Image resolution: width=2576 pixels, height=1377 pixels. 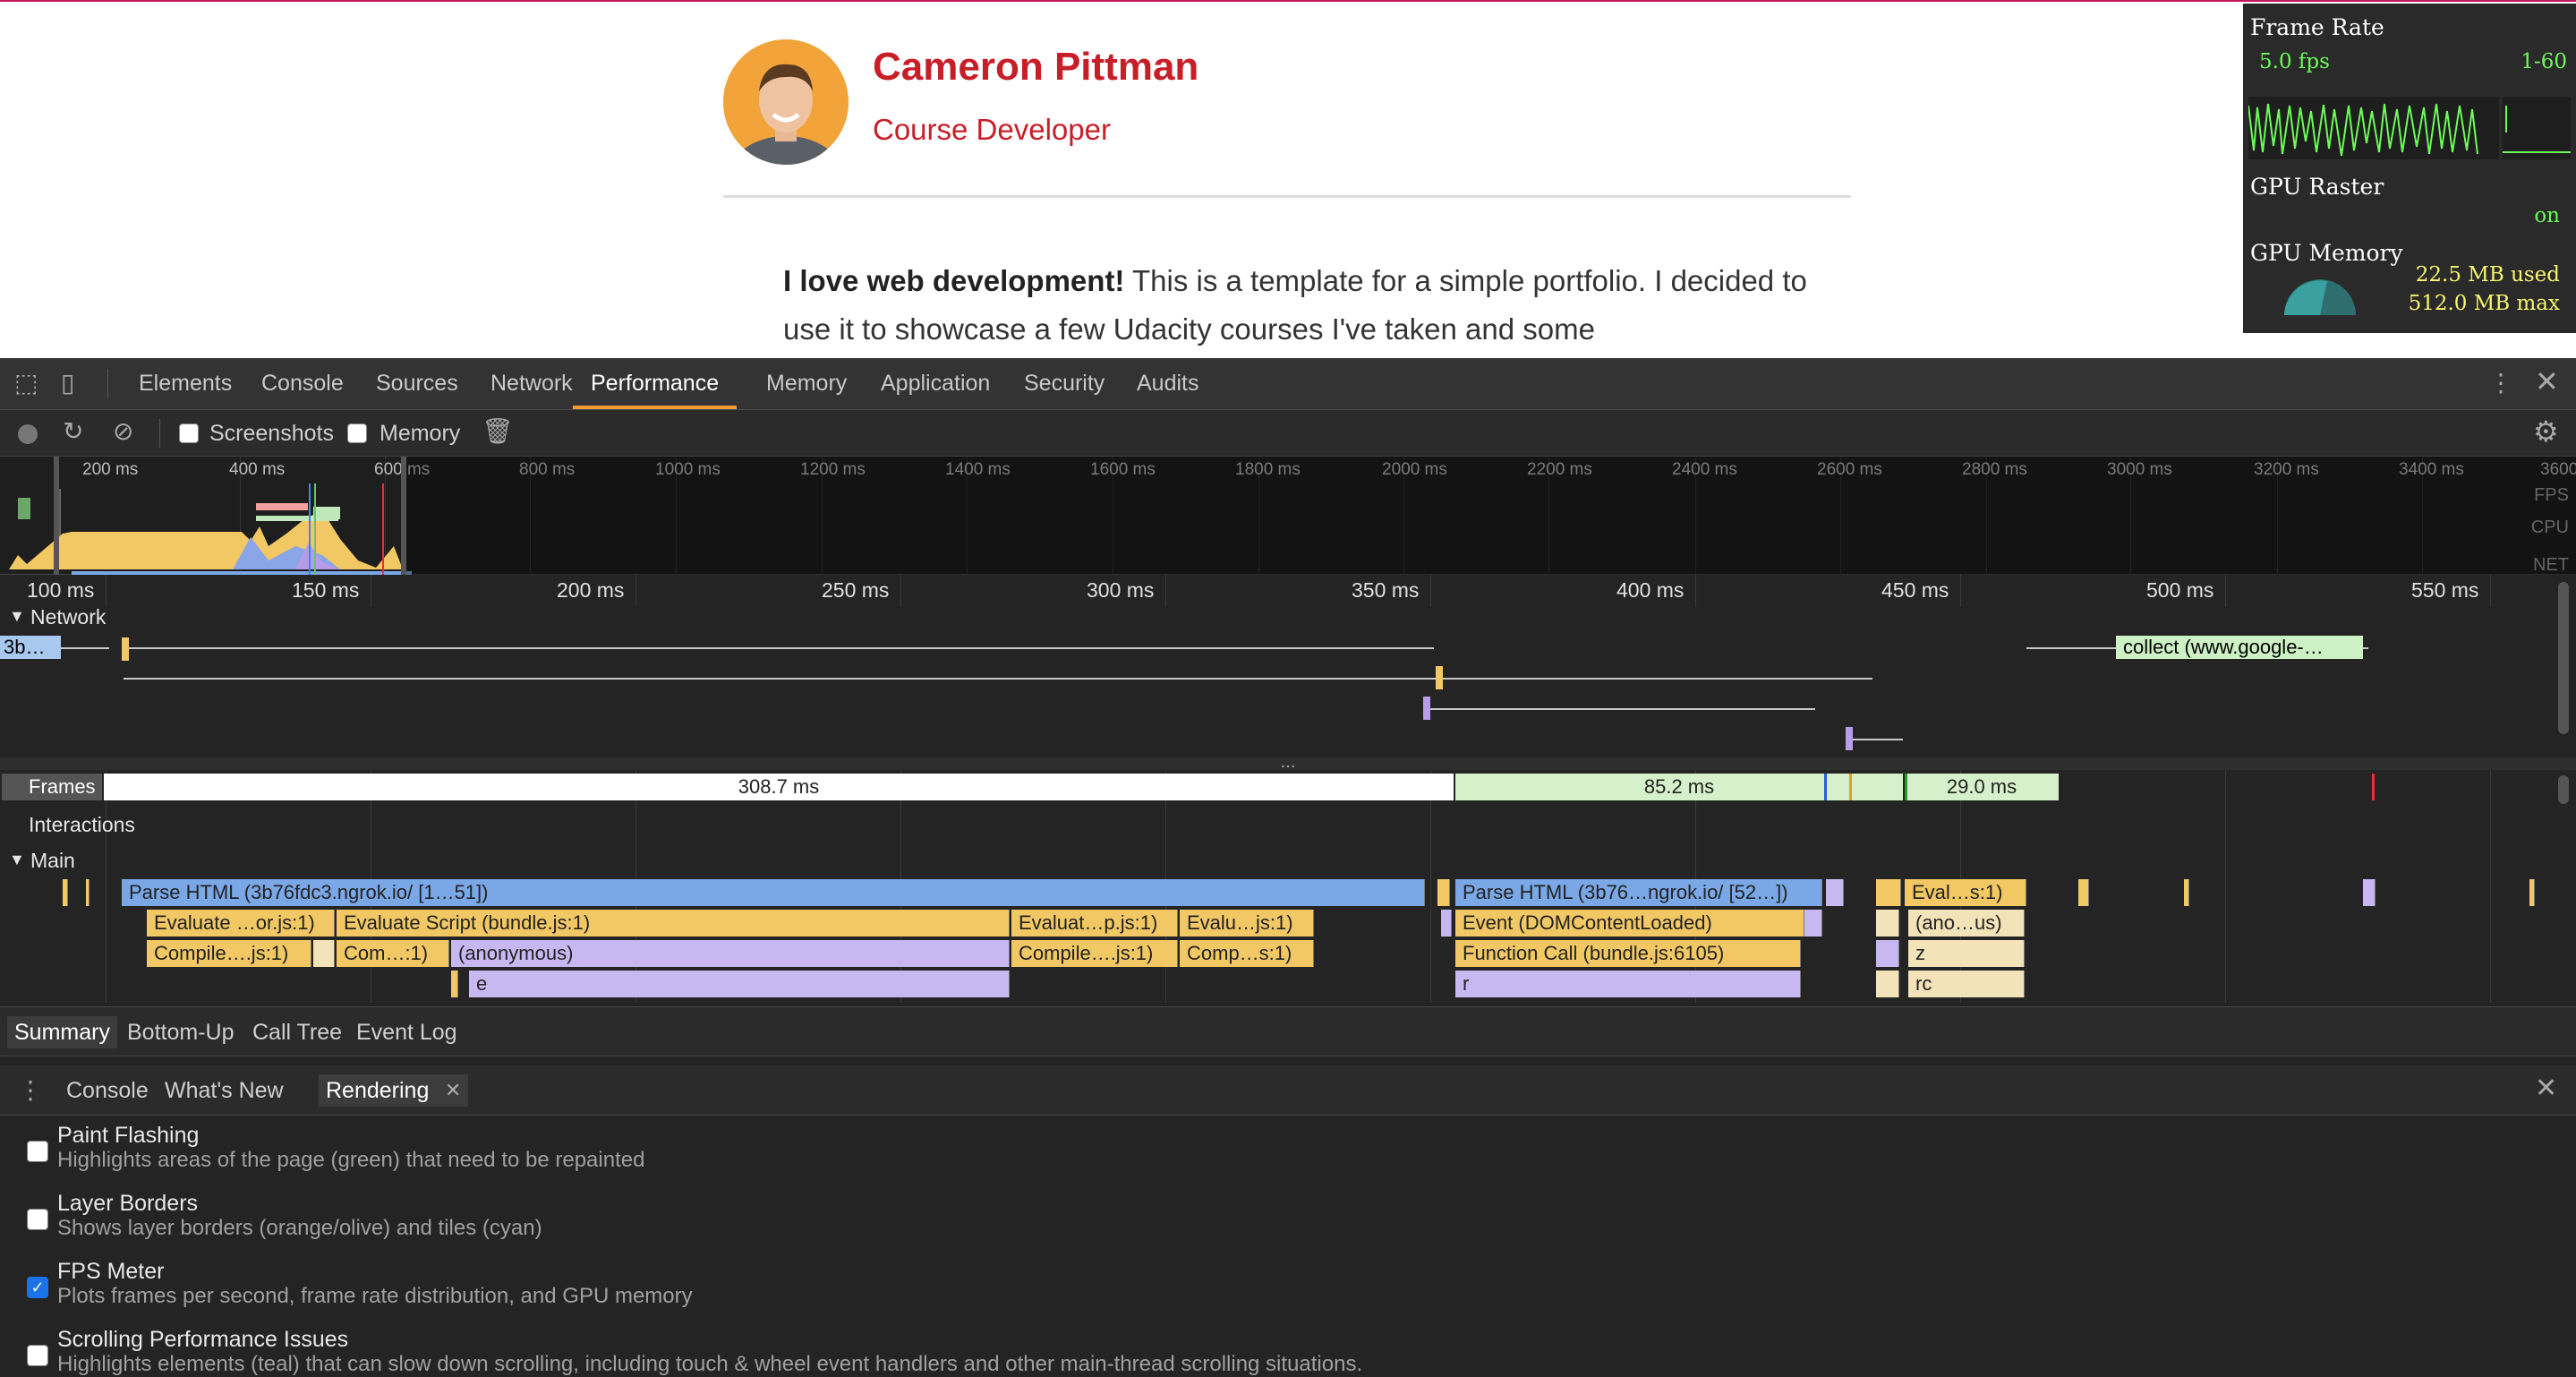 What do you see at coordinates (37, 1287) in the screenshot?
I see `fps-meter-checkbox: ✓` at bounding box center [37, 1287].